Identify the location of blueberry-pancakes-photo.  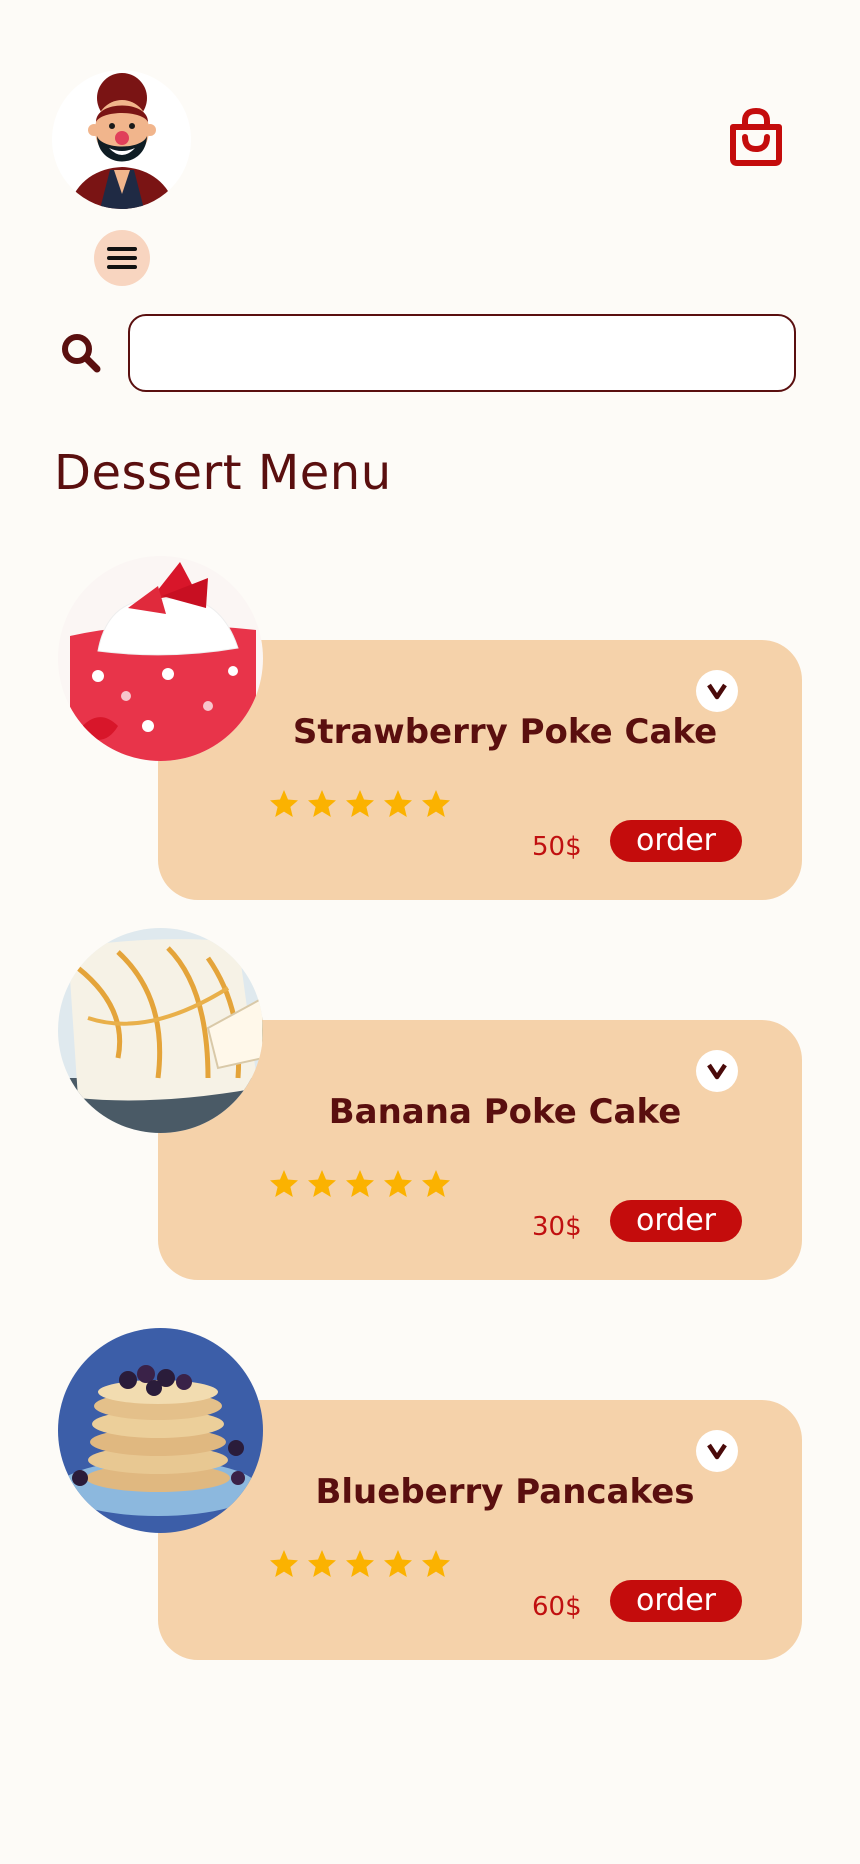
(160, 1430).